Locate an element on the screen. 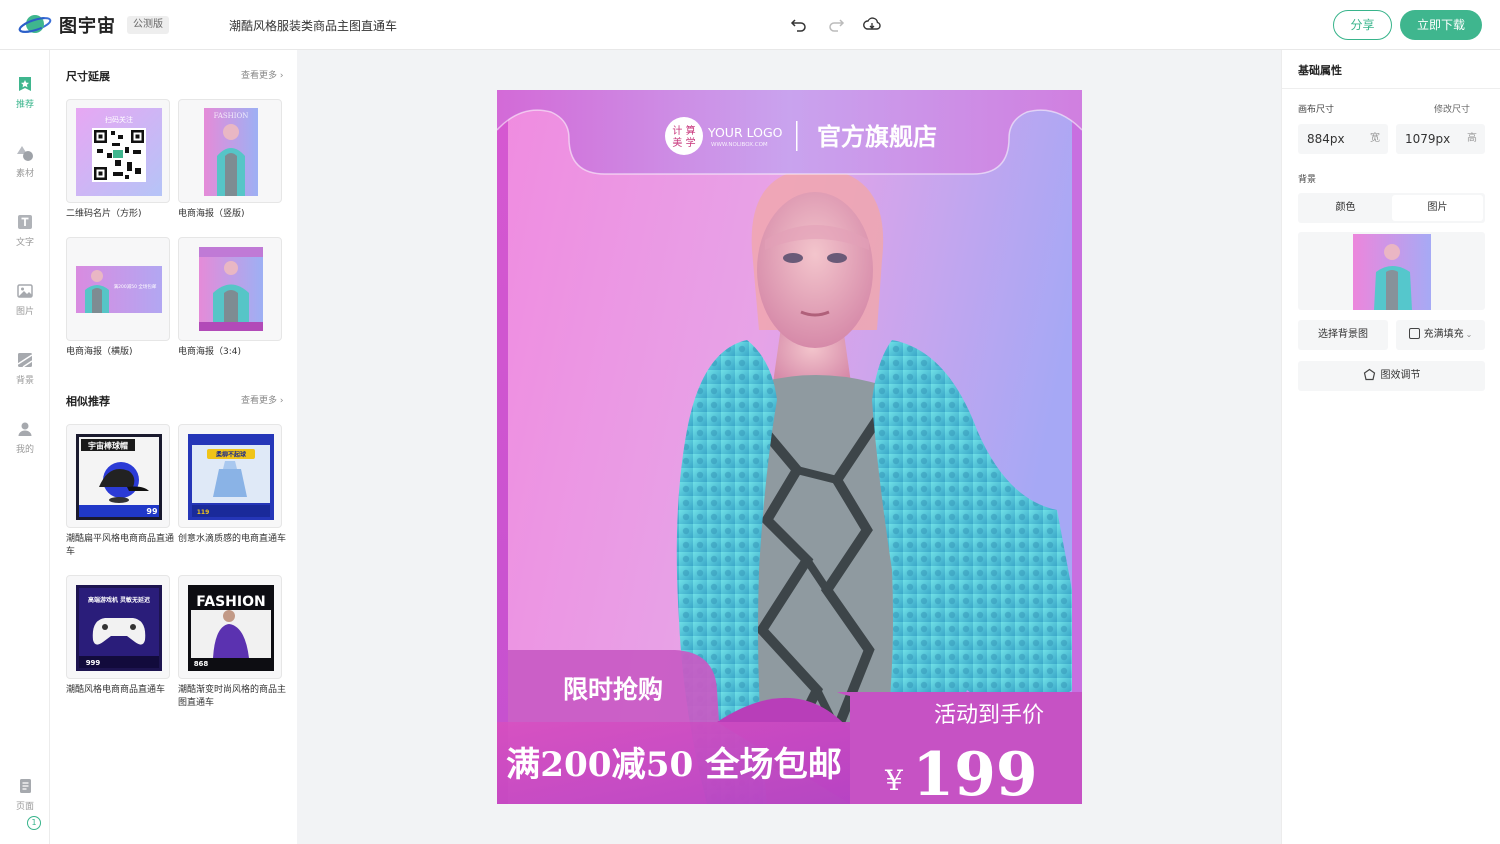 The image size is (1500, 844). water-thumb-price: 119 is located at coordinates (203, 512).